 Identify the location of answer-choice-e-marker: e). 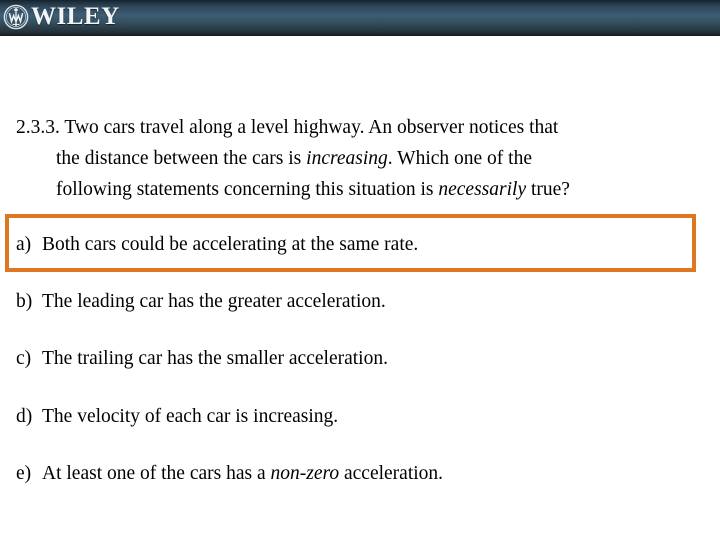
(24, 473).